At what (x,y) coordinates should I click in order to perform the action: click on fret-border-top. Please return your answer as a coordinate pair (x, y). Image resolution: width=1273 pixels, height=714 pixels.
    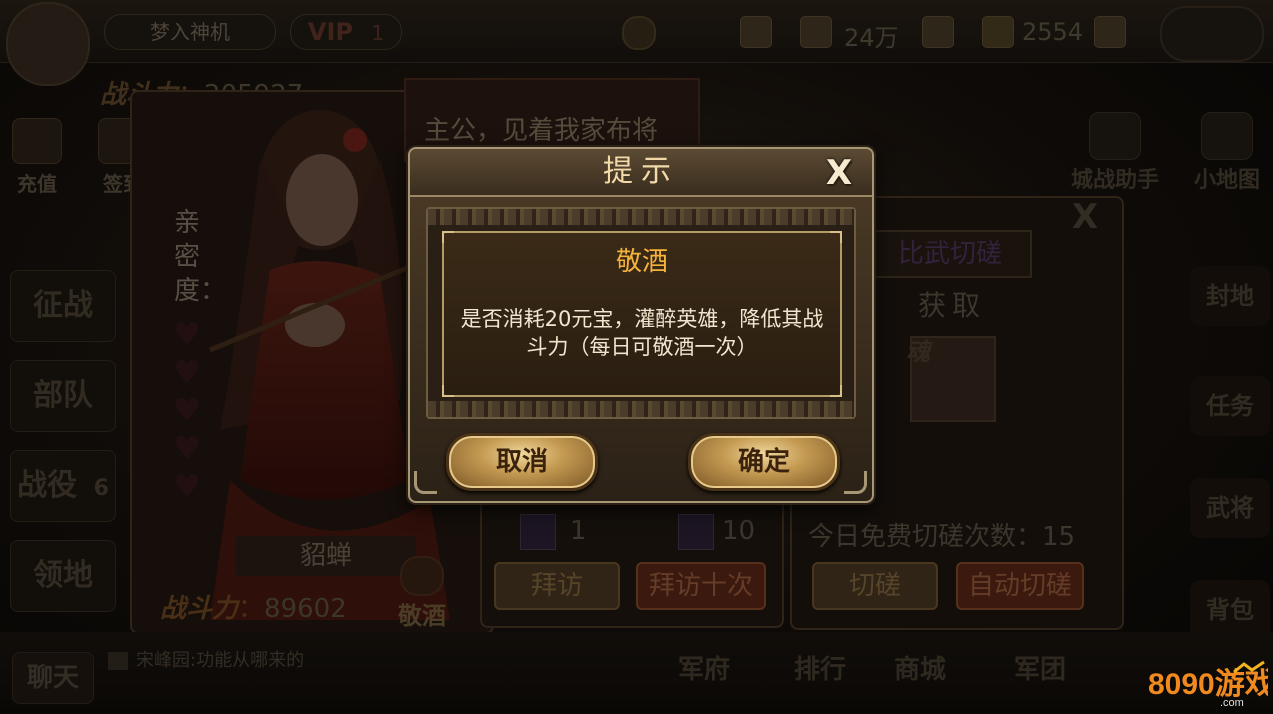
    Looking at the image, I should click on (641, 217).